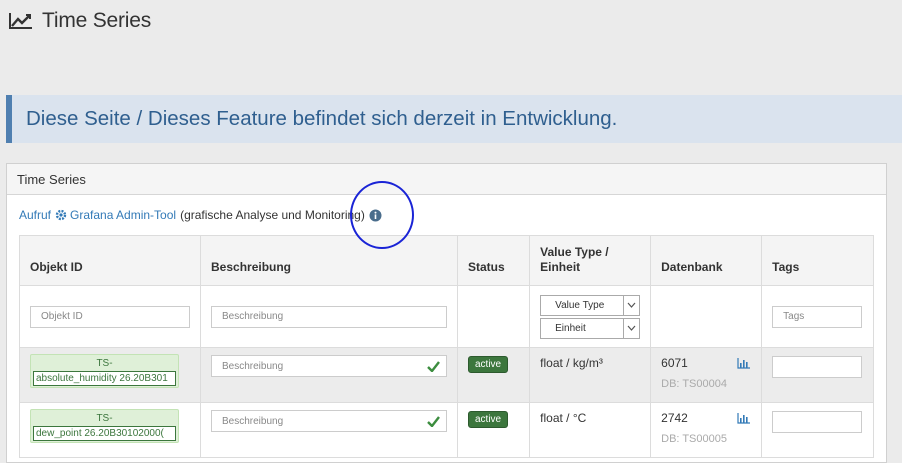 The height and width of the screenshot is (463, 902). Describe the element at coordinates (571, 363) in the screenshot. I see `value-type-text: float / kg/m³` at that location.